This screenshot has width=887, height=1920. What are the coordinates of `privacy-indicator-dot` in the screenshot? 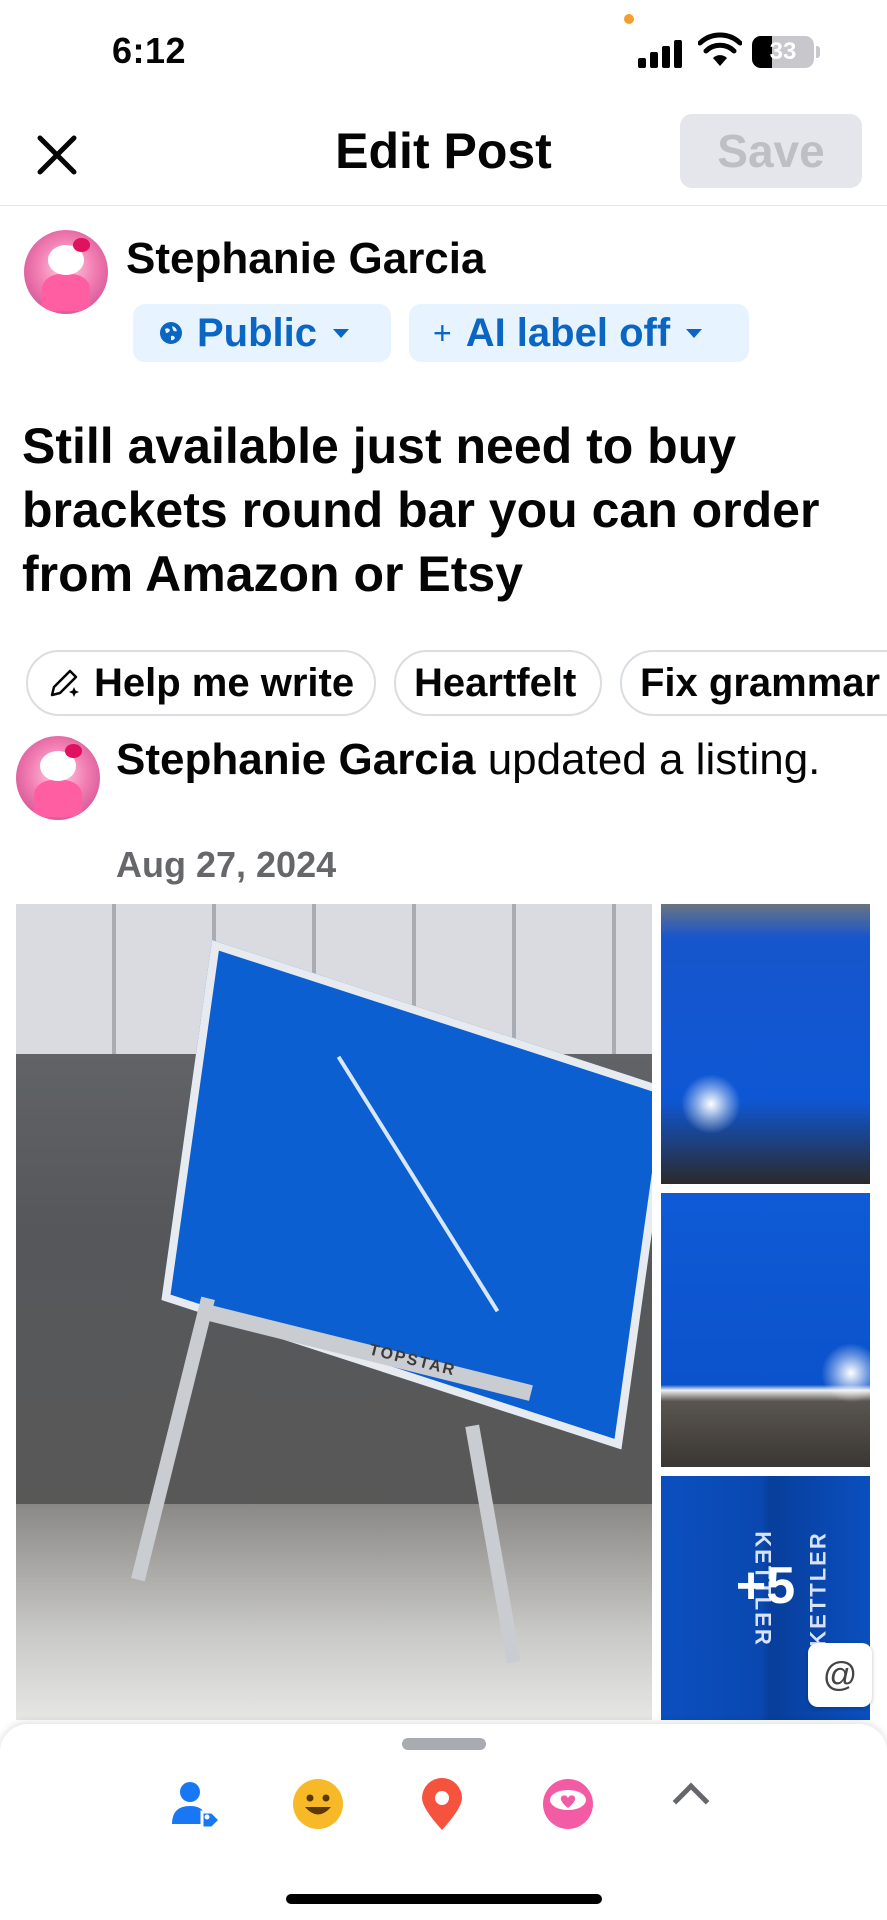 It's located at (629, 19).